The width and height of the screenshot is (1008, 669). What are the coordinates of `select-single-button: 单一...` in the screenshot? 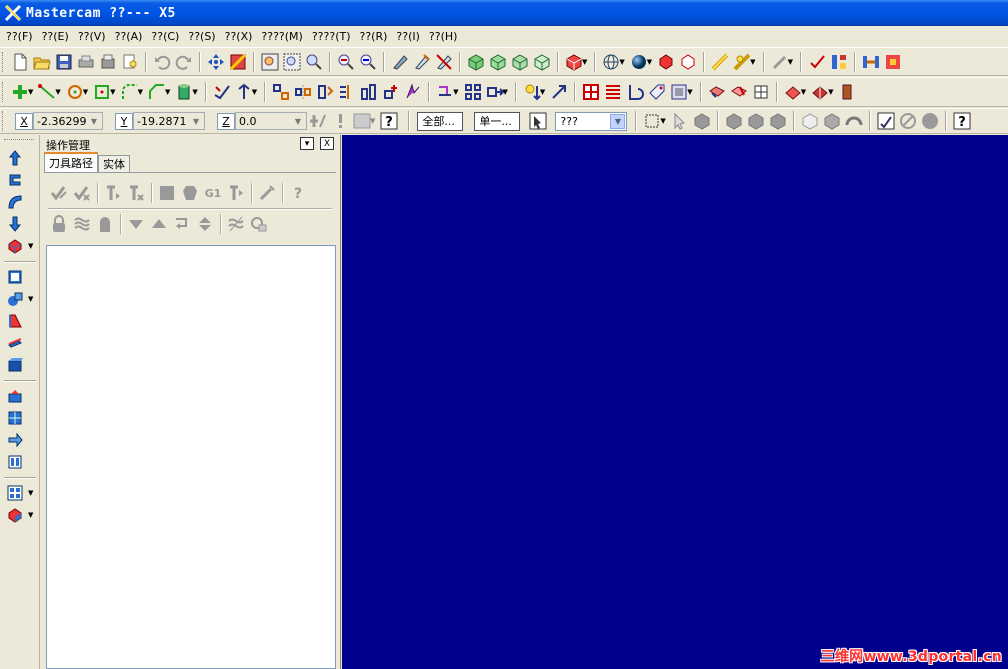 It's located at (497, 121).